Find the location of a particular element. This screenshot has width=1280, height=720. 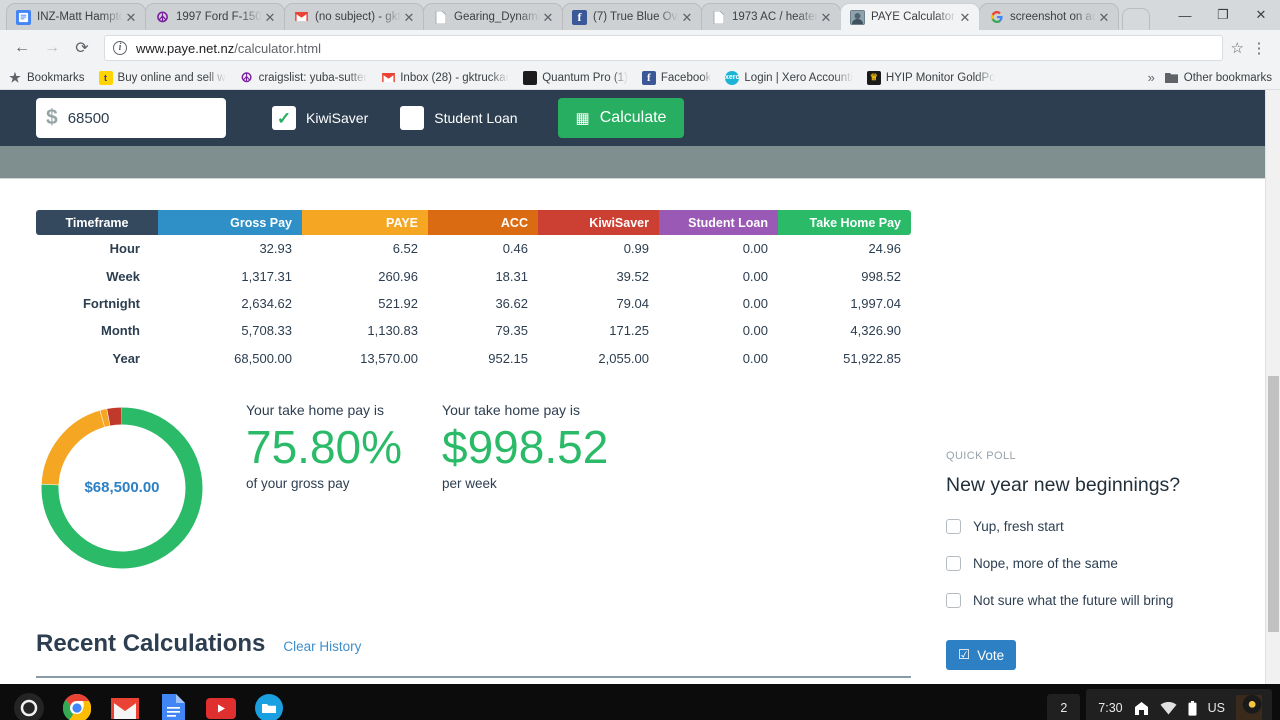

page-scrollbar-thumb is located at coordinates (1273, 504).